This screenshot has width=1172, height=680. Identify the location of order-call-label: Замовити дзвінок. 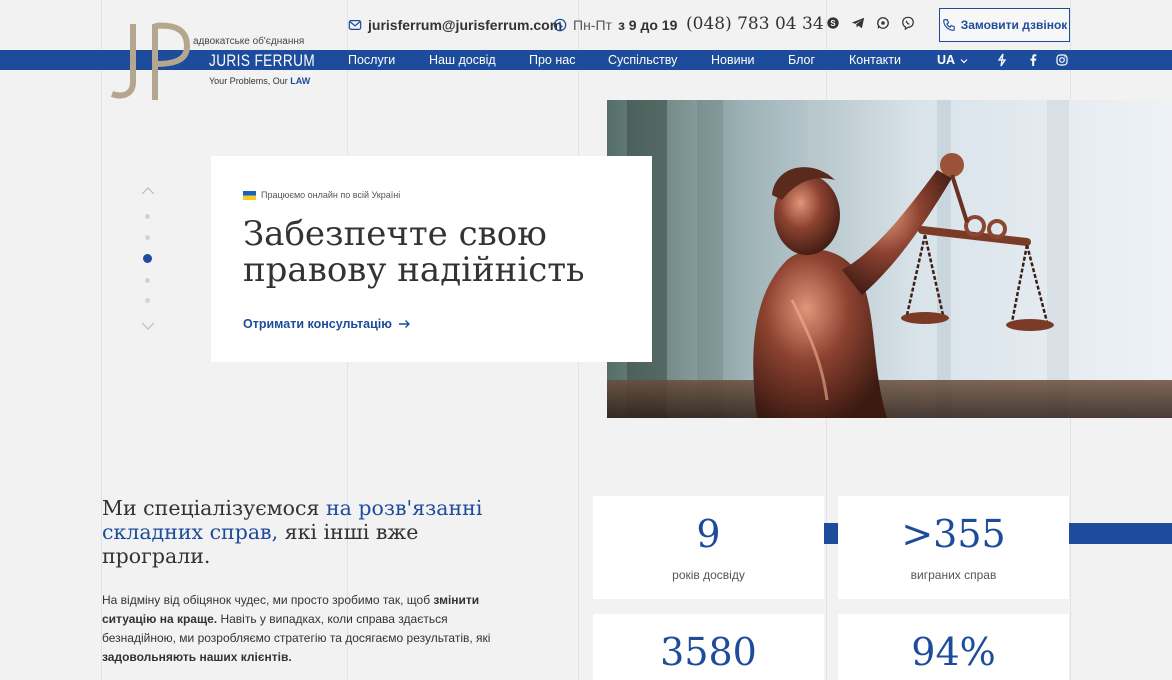
(1014, 25).